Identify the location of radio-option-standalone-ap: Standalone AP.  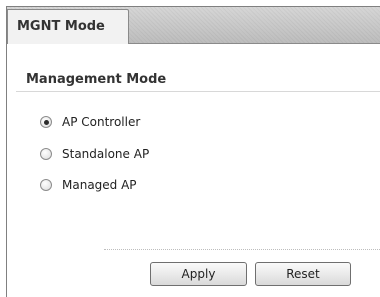
(94, 154).